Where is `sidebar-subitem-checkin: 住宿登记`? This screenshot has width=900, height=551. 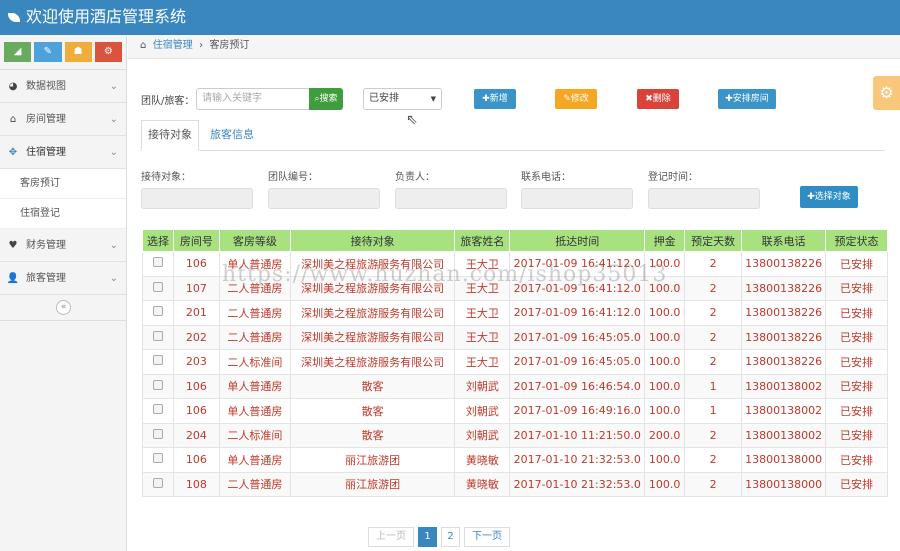
sidebar-subitem-checkin: 住宿登记 is located at coordinates (63, 214).